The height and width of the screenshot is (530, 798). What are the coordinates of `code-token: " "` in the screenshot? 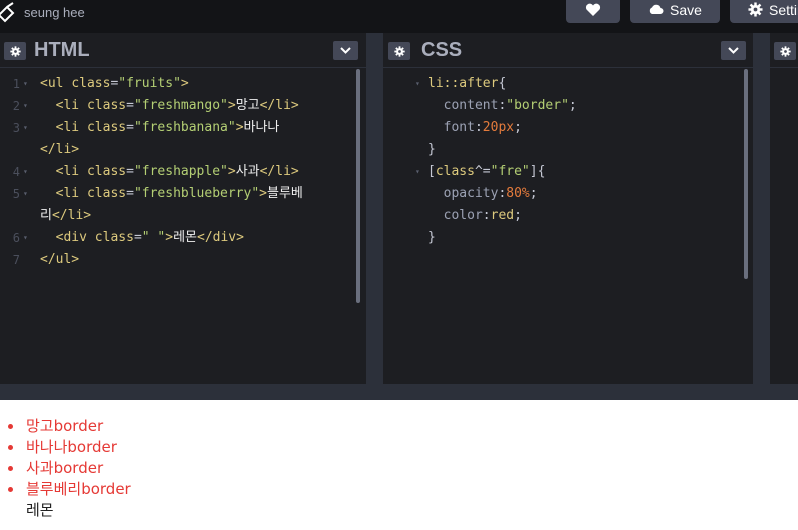 It's located at (153, 237).